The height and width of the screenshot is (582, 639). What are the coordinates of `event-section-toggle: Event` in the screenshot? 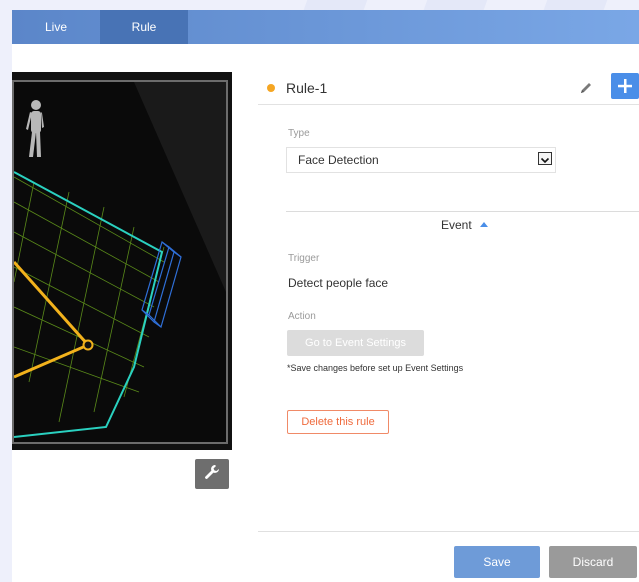 It's located at (464, 225).